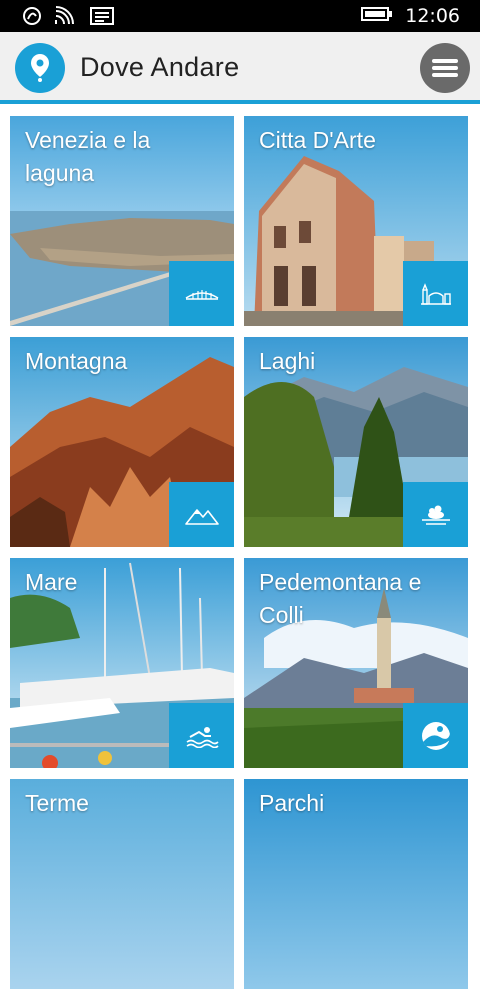  What do you see at coordinates (51, 582) in the screenshot?
I see `tile-label: Mare` at bounding box center [51, 582].